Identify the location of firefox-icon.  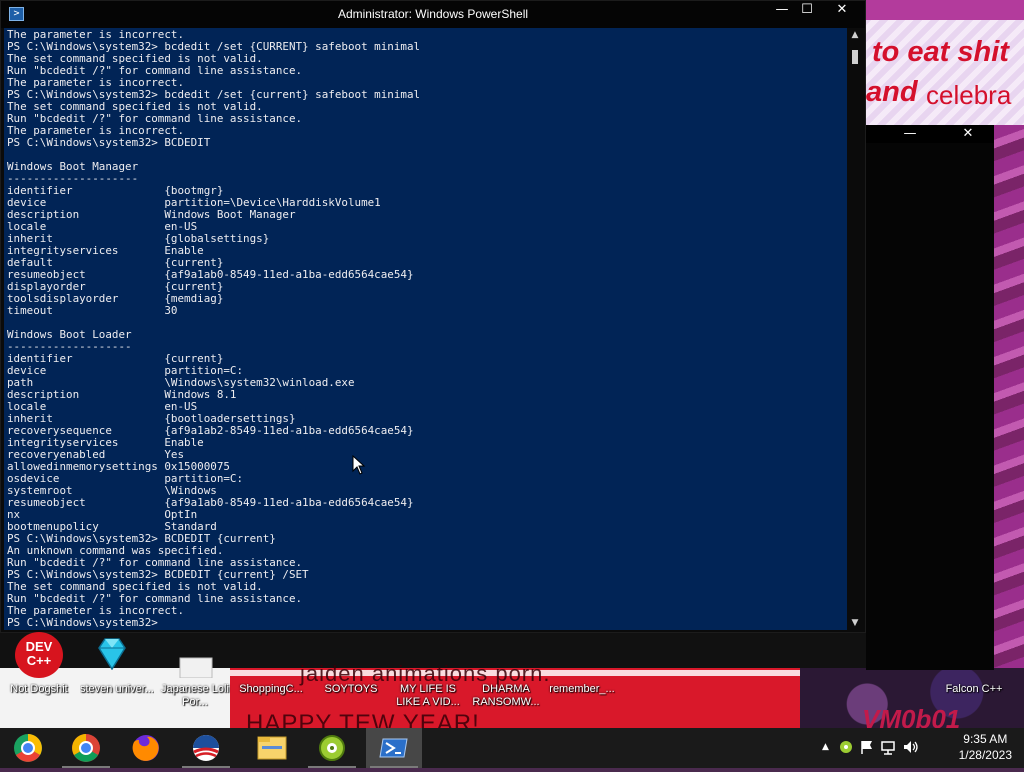
(145, 748).